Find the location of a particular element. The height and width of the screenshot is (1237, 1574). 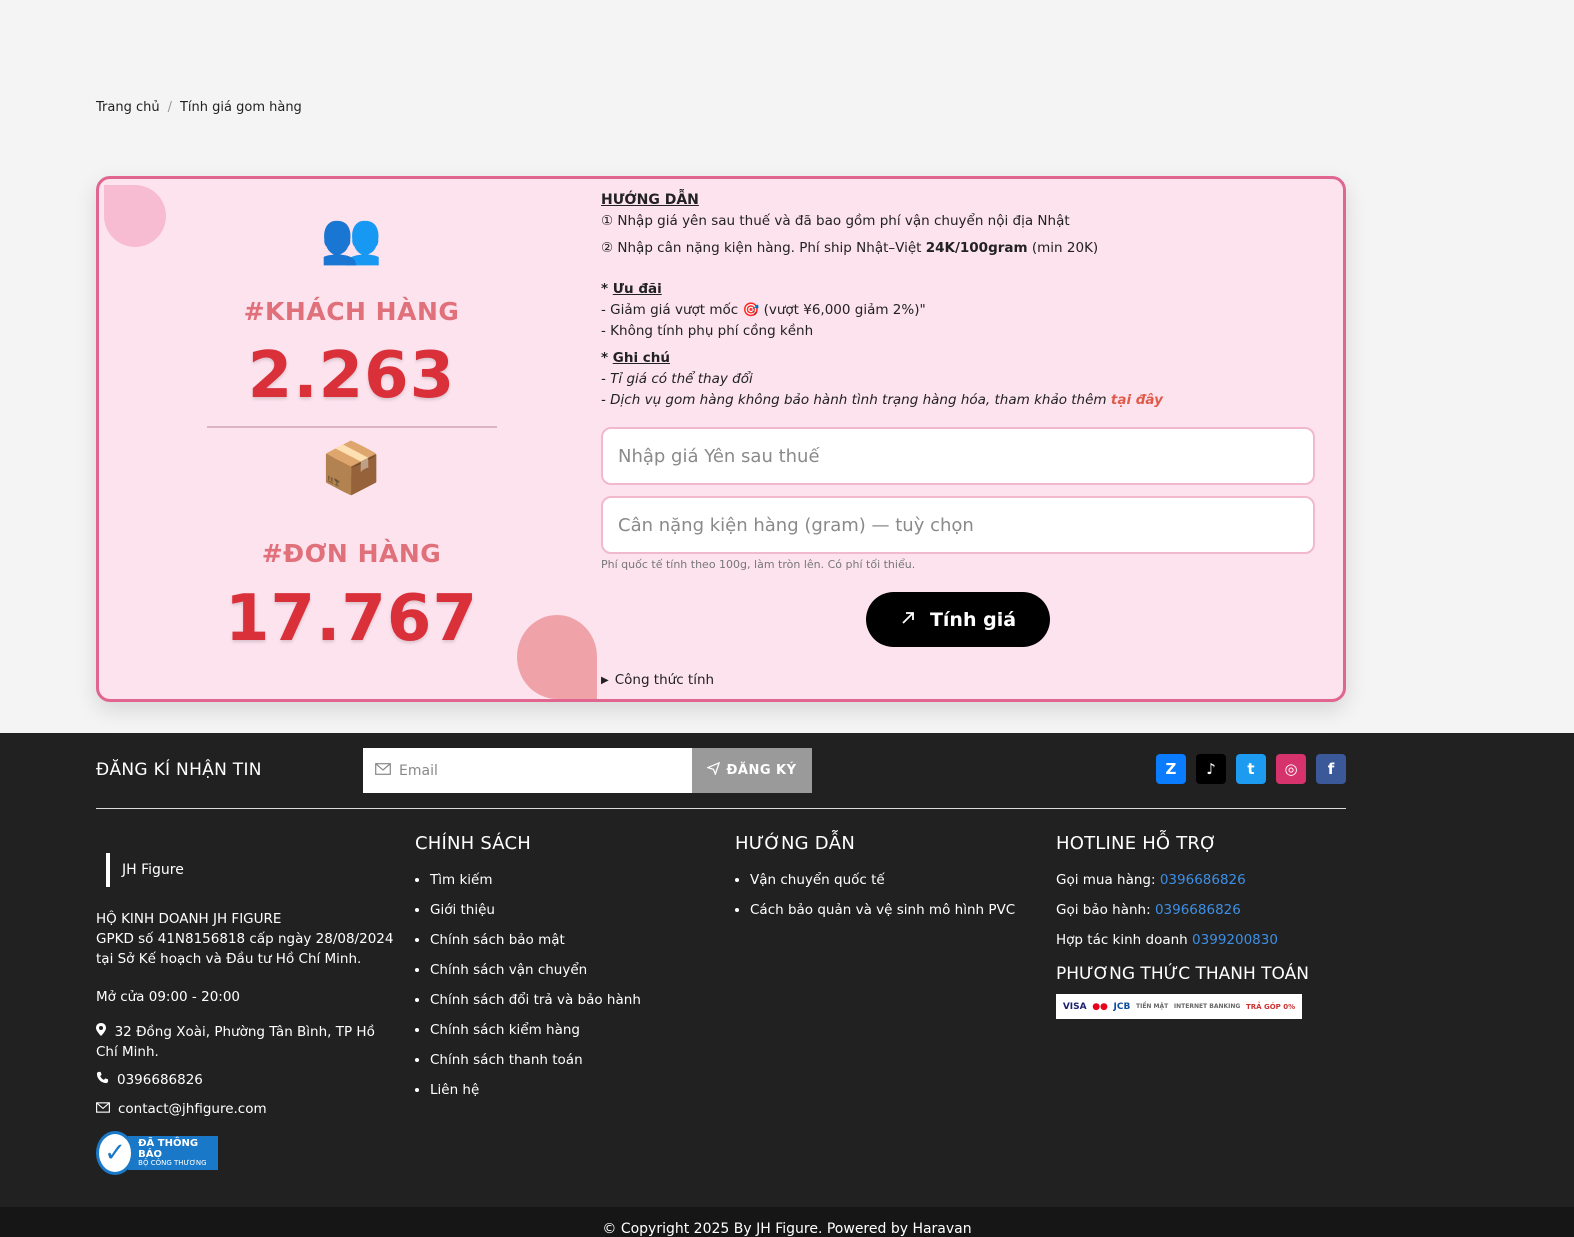

policy-title: CHÍNH SÁCH is located at coordinates (473, 843).